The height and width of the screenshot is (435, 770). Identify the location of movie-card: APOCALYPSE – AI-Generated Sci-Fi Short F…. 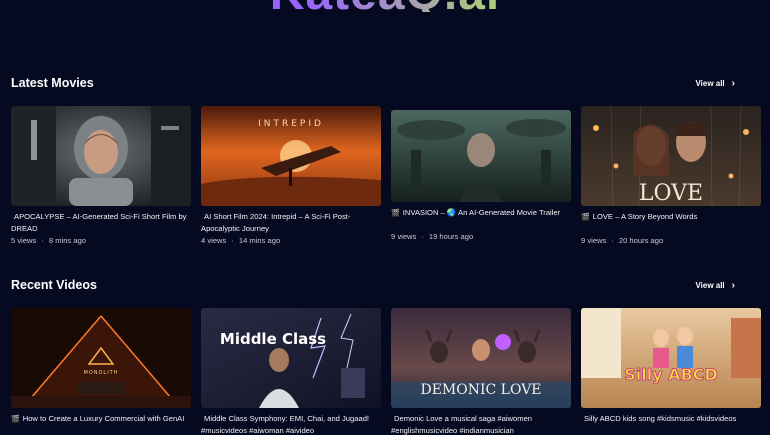
(101, 175).